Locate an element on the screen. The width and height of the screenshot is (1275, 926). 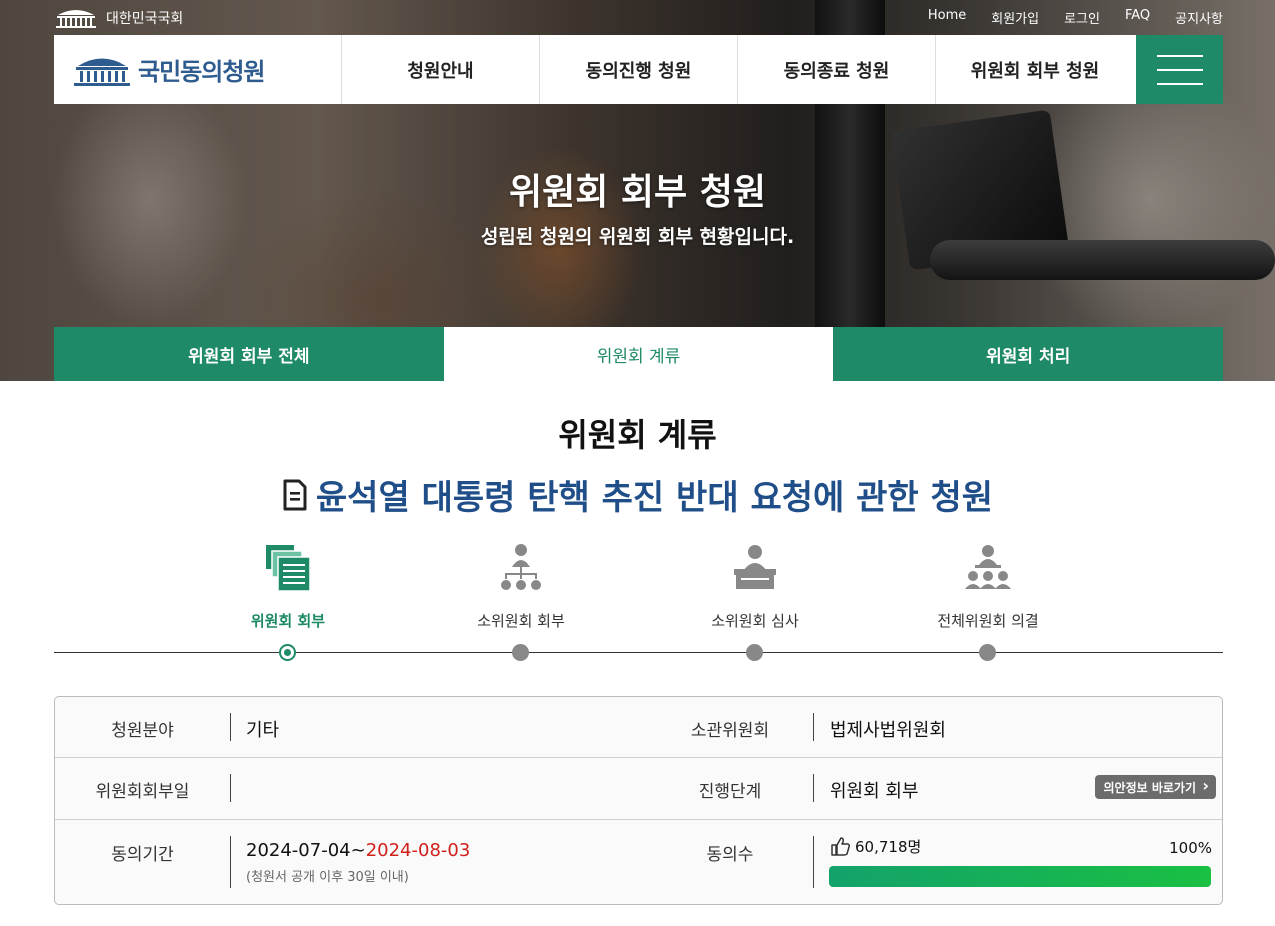
consent-progress-fill is located at coordinates (1020, 876).